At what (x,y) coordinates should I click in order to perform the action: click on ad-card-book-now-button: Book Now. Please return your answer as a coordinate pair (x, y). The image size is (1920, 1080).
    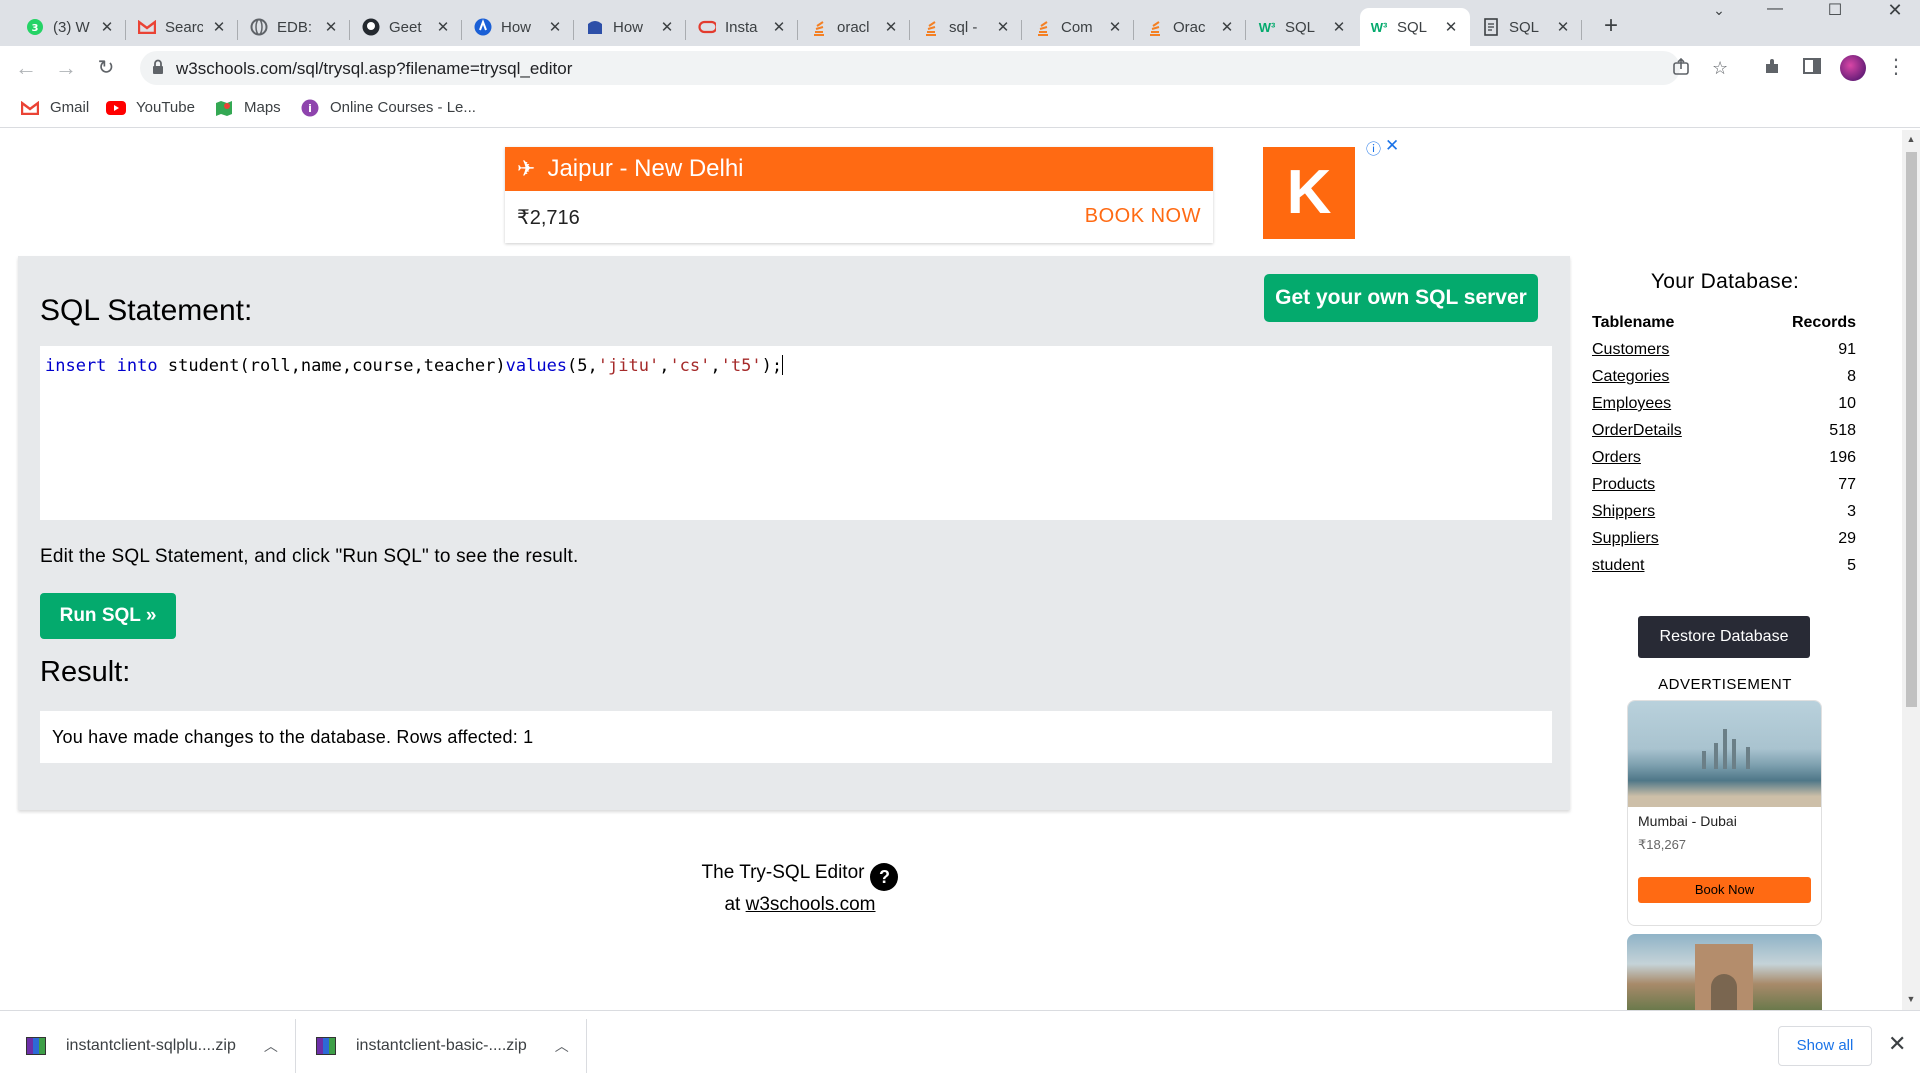
    Looking at the image, I should click on (1724, 890).